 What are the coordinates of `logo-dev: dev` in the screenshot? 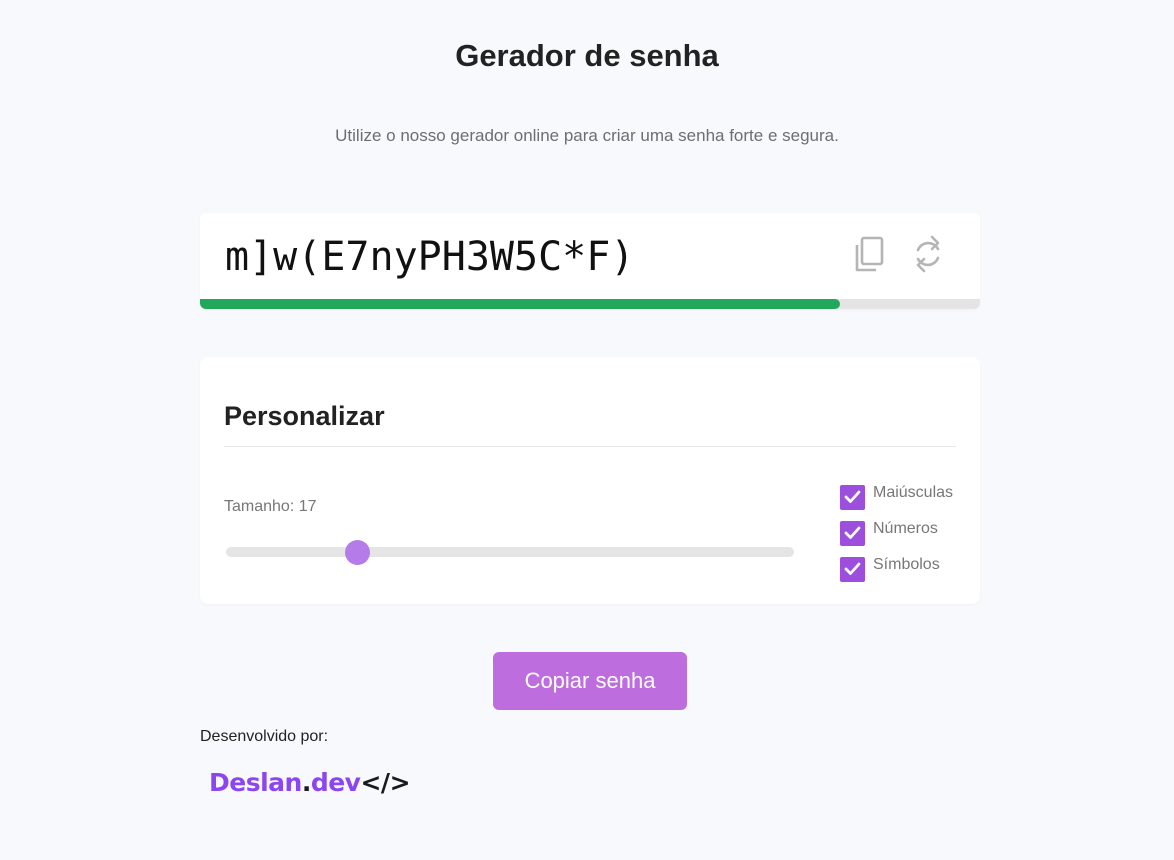 It's located at (335, 782).